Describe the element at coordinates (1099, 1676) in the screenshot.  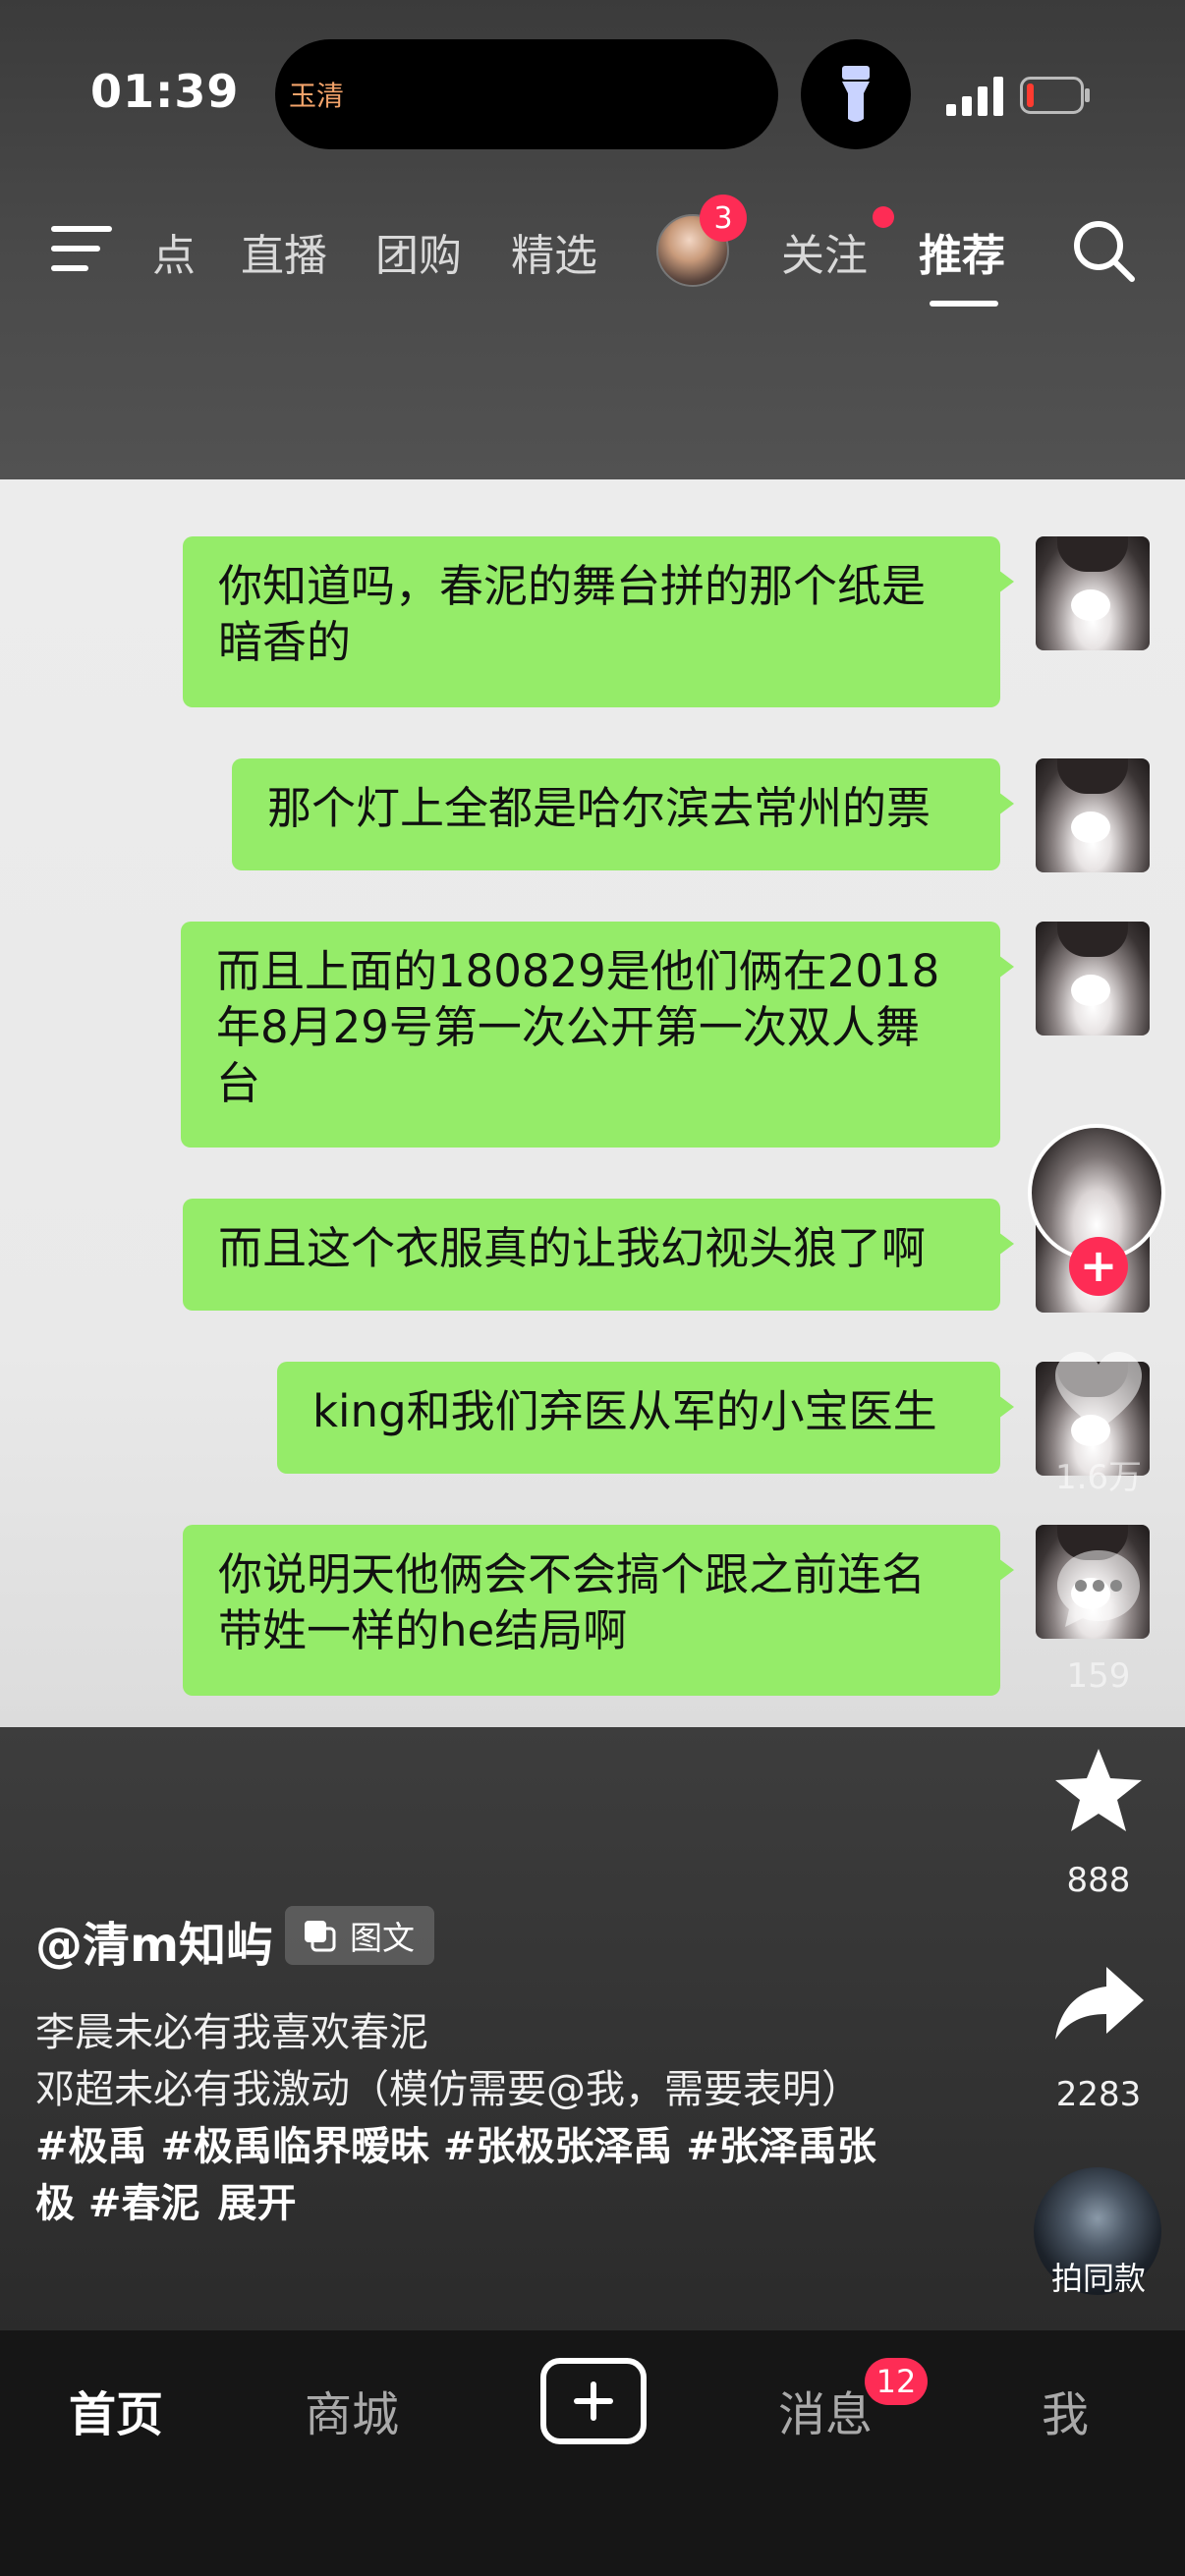
I see `comment-count: 159` at that location.